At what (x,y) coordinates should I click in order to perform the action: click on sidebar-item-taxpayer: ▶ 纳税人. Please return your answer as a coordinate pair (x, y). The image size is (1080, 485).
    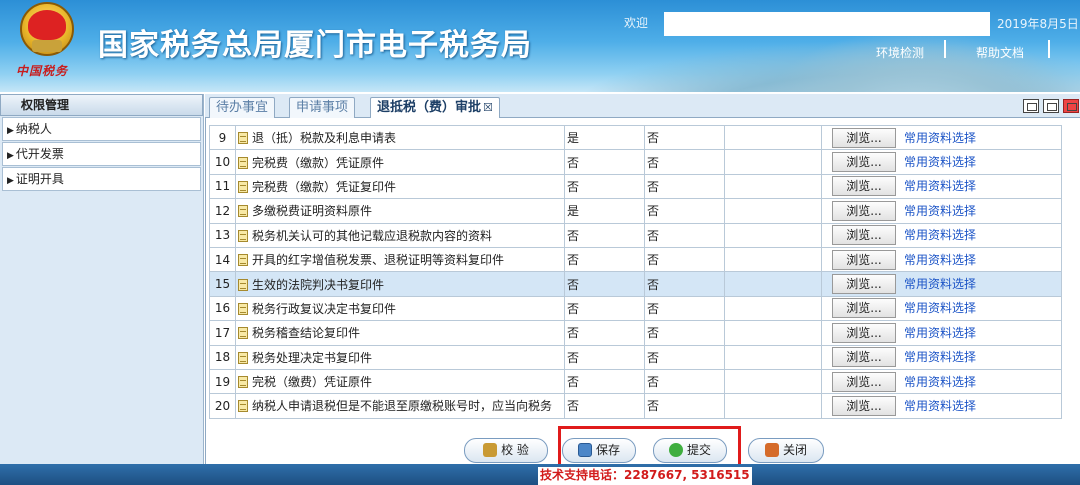
    Looking at the image, I should click on (101, 129).